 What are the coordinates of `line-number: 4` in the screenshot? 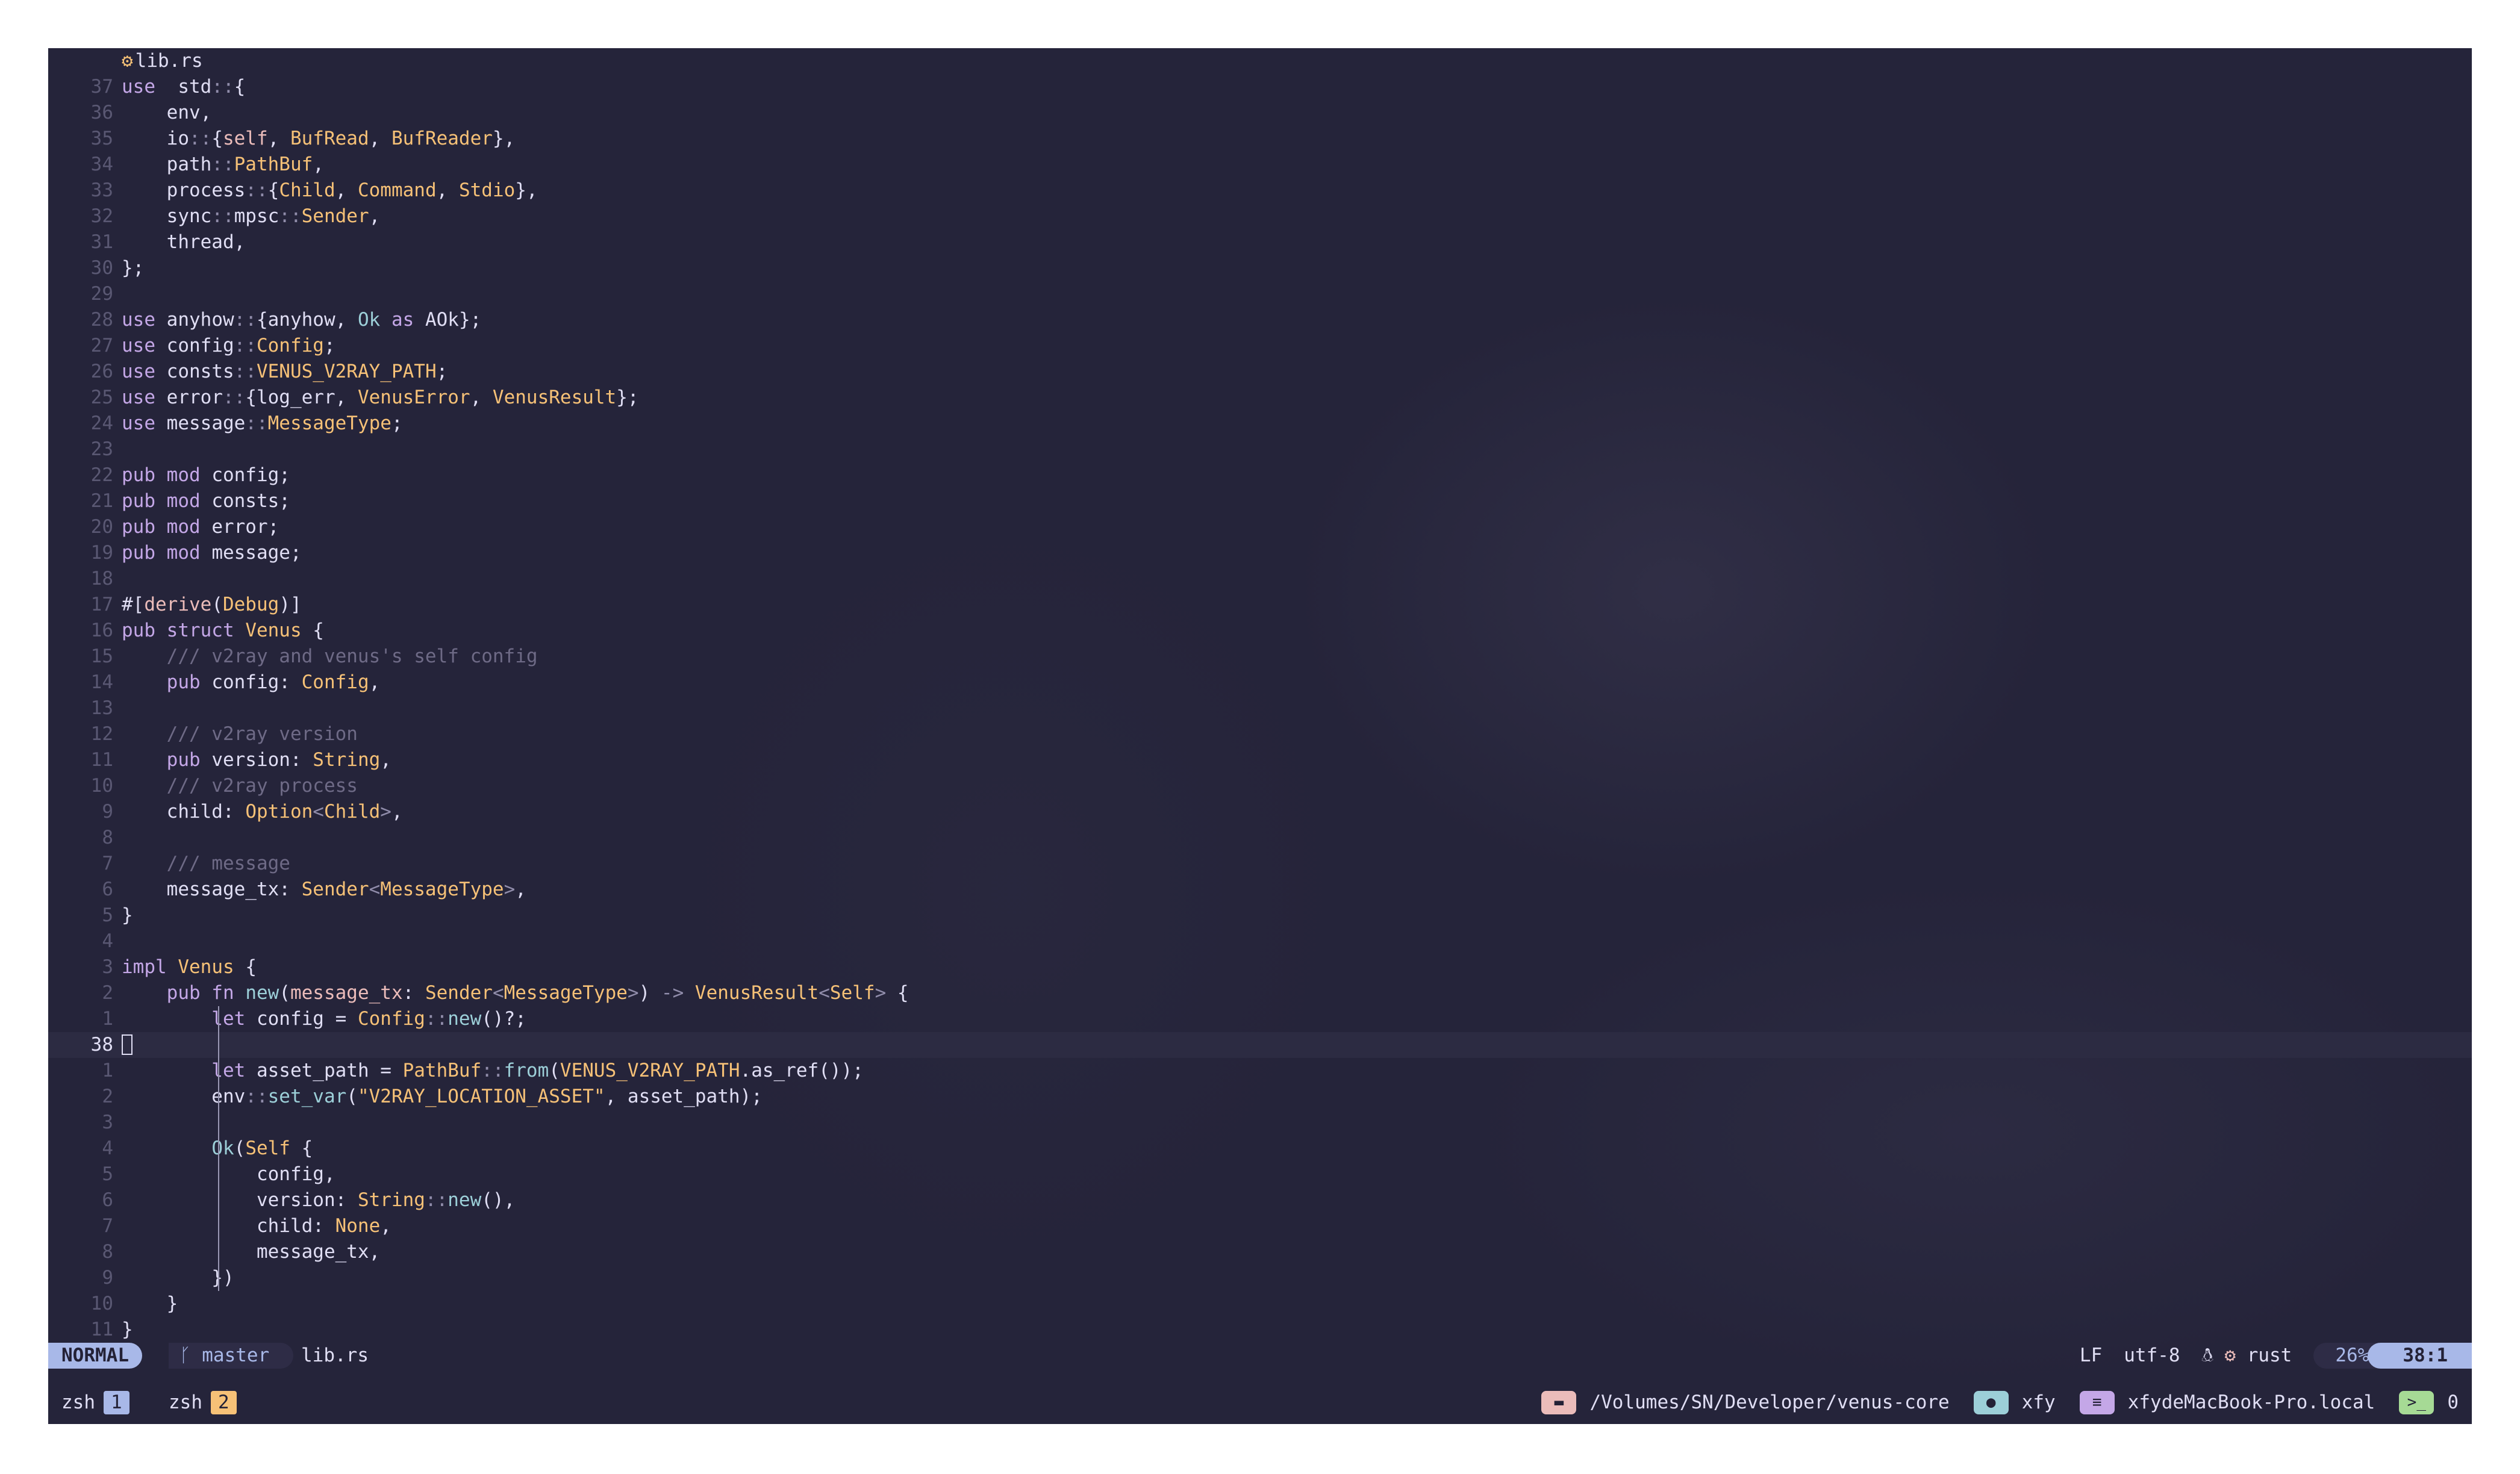 It's located at (107, 1148).